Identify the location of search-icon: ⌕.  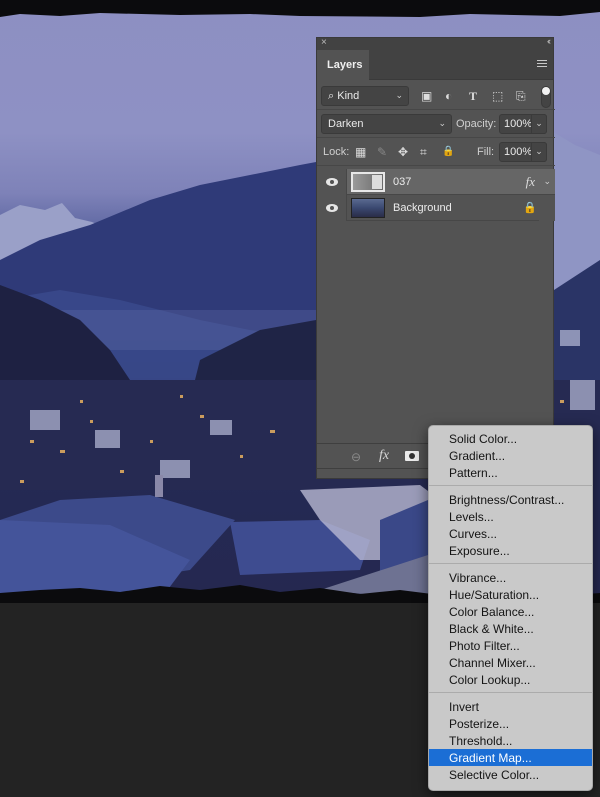
(331, 96).